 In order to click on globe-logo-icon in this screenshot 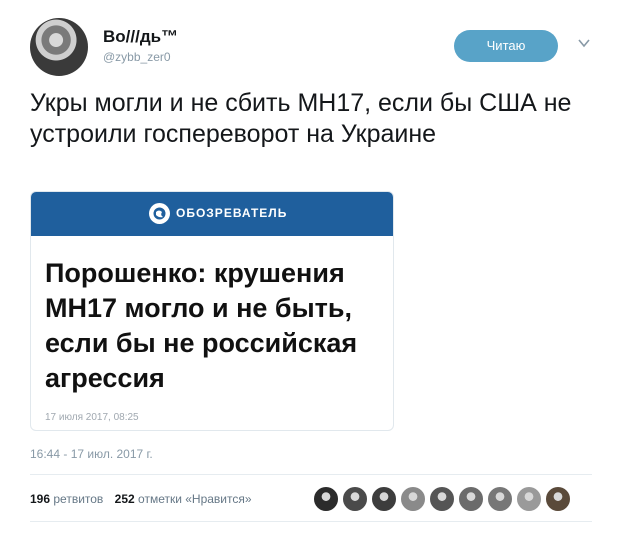, I will do `click(159, 213)`.